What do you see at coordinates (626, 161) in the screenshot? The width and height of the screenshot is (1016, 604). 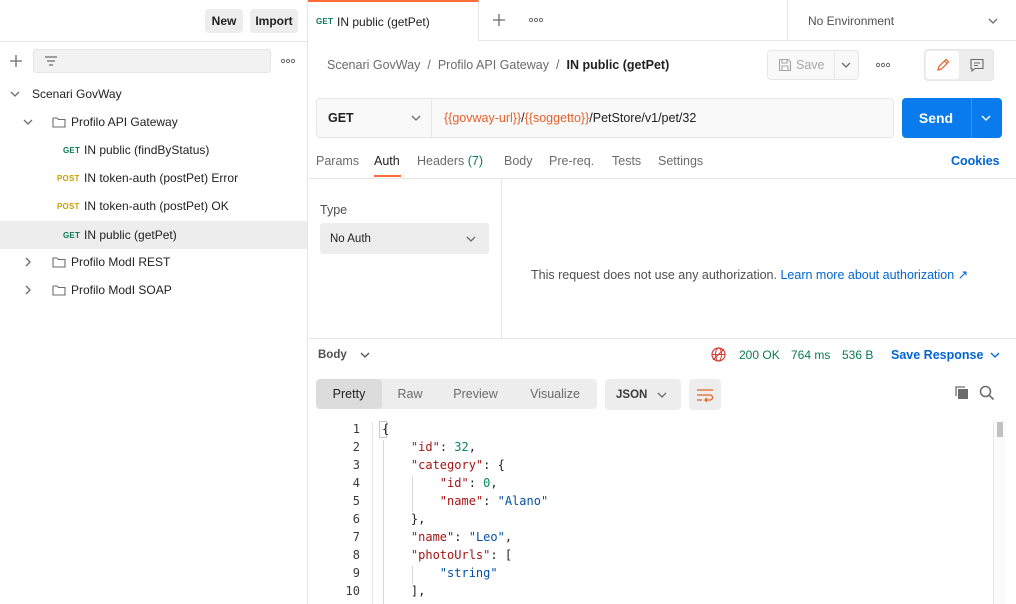 I see `tab-tests: Tests` at bounding box center [626, 161].